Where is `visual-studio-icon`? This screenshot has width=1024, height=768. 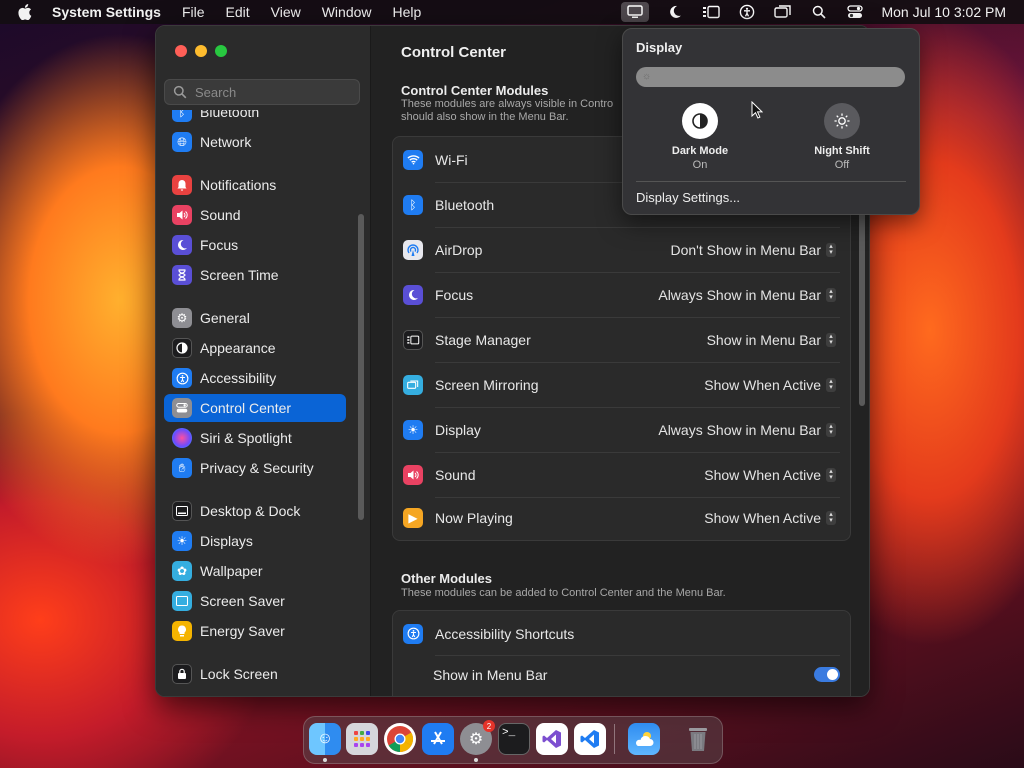
visual-studio-icon is located at coordinates (552, 739).